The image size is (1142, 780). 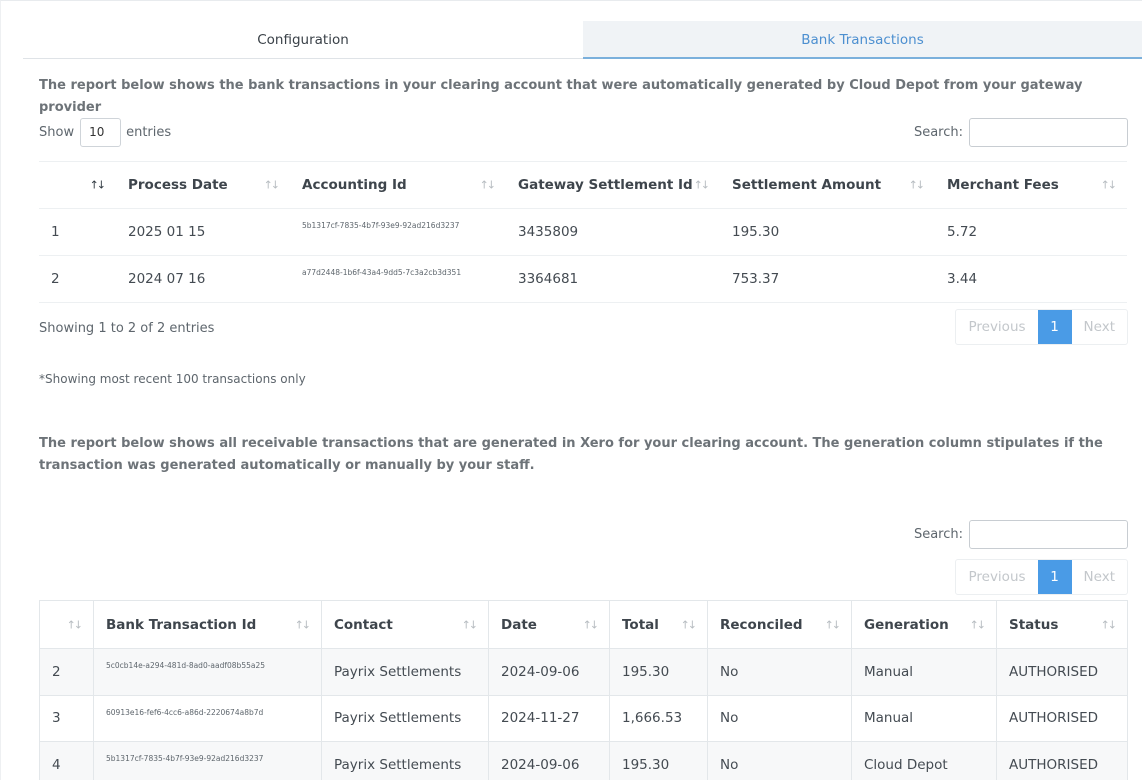 I want to click on column-header-generation: Generation ↑↓, so click(x=924, y=624).